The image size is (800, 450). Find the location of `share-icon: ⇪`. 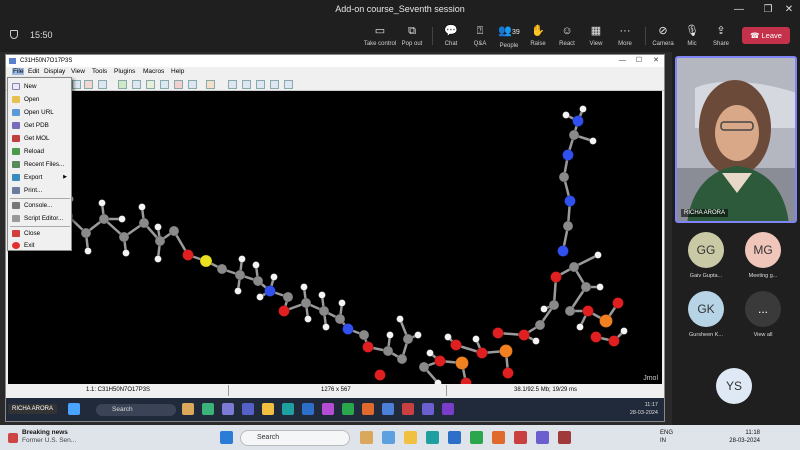

share-icon: ⇪ is located at coordinates (721, 31).